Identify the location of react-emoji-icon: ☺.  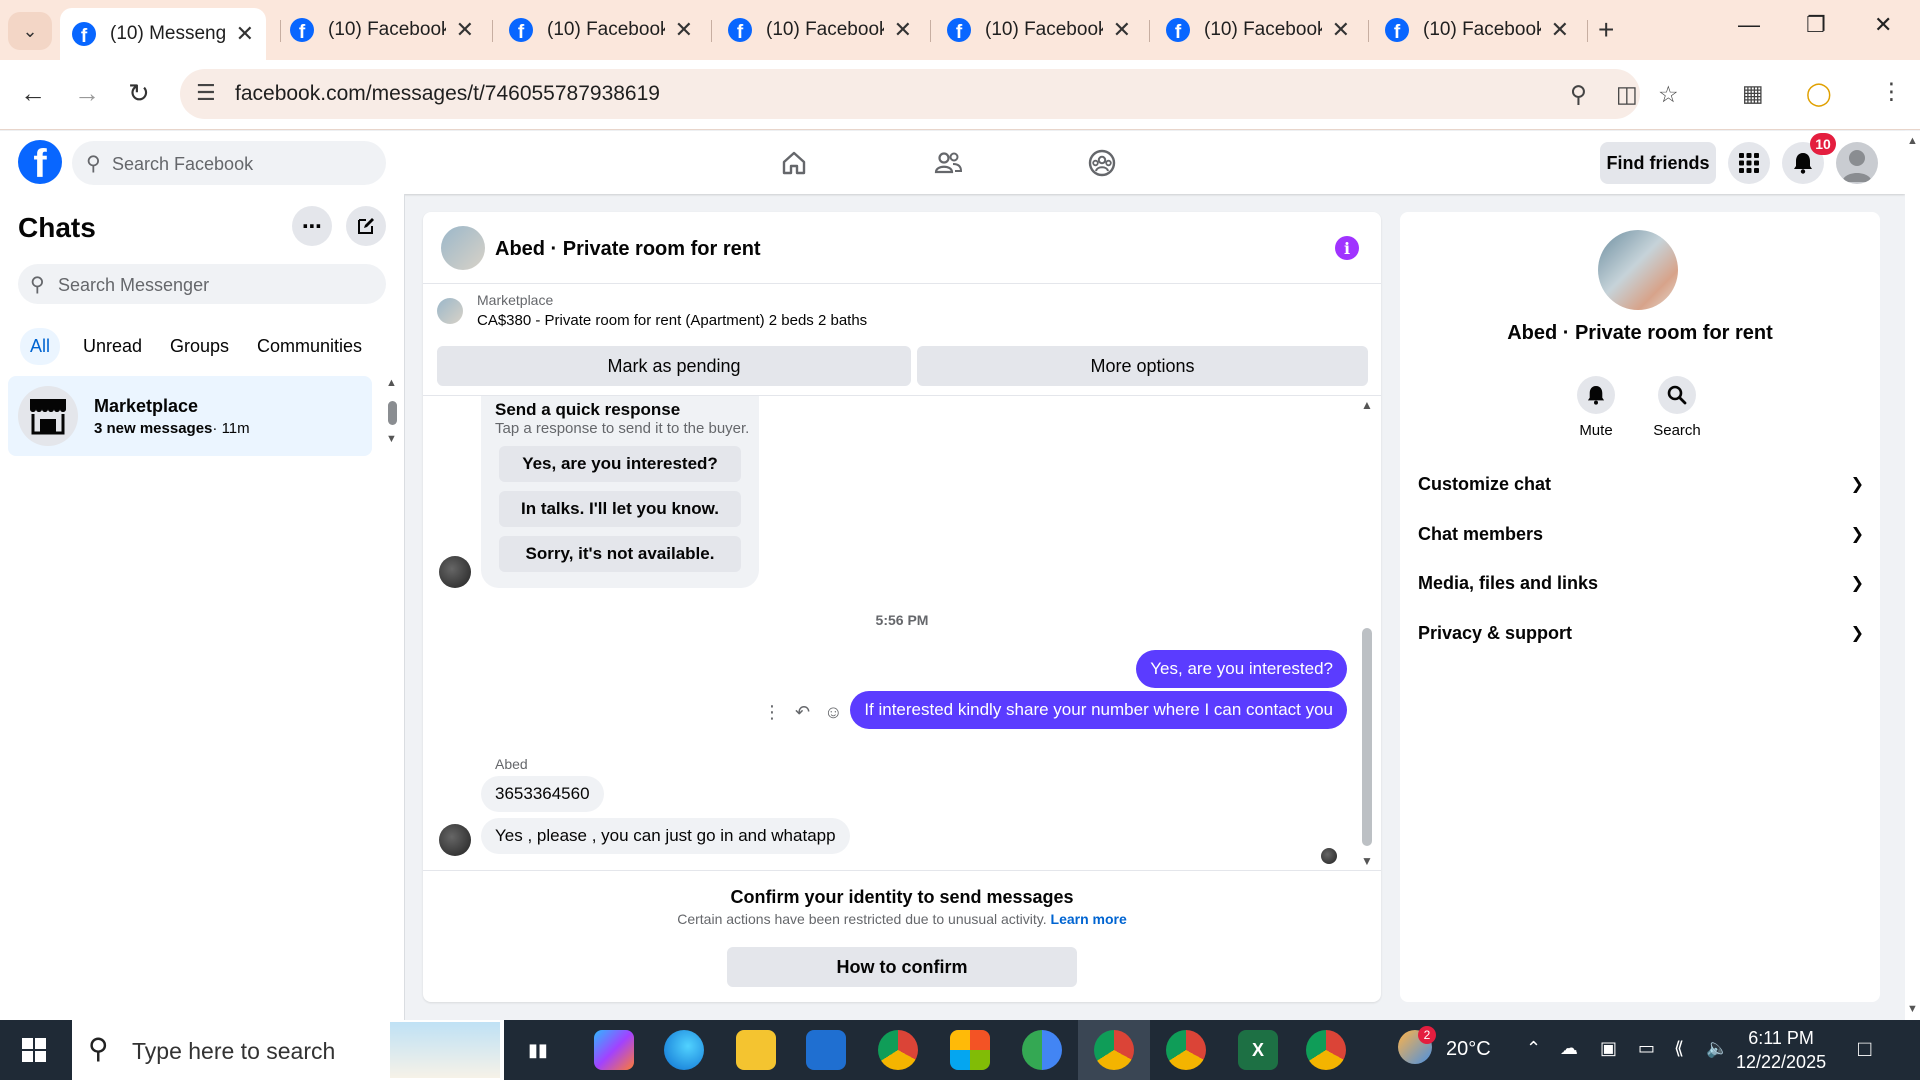
(833, 712).